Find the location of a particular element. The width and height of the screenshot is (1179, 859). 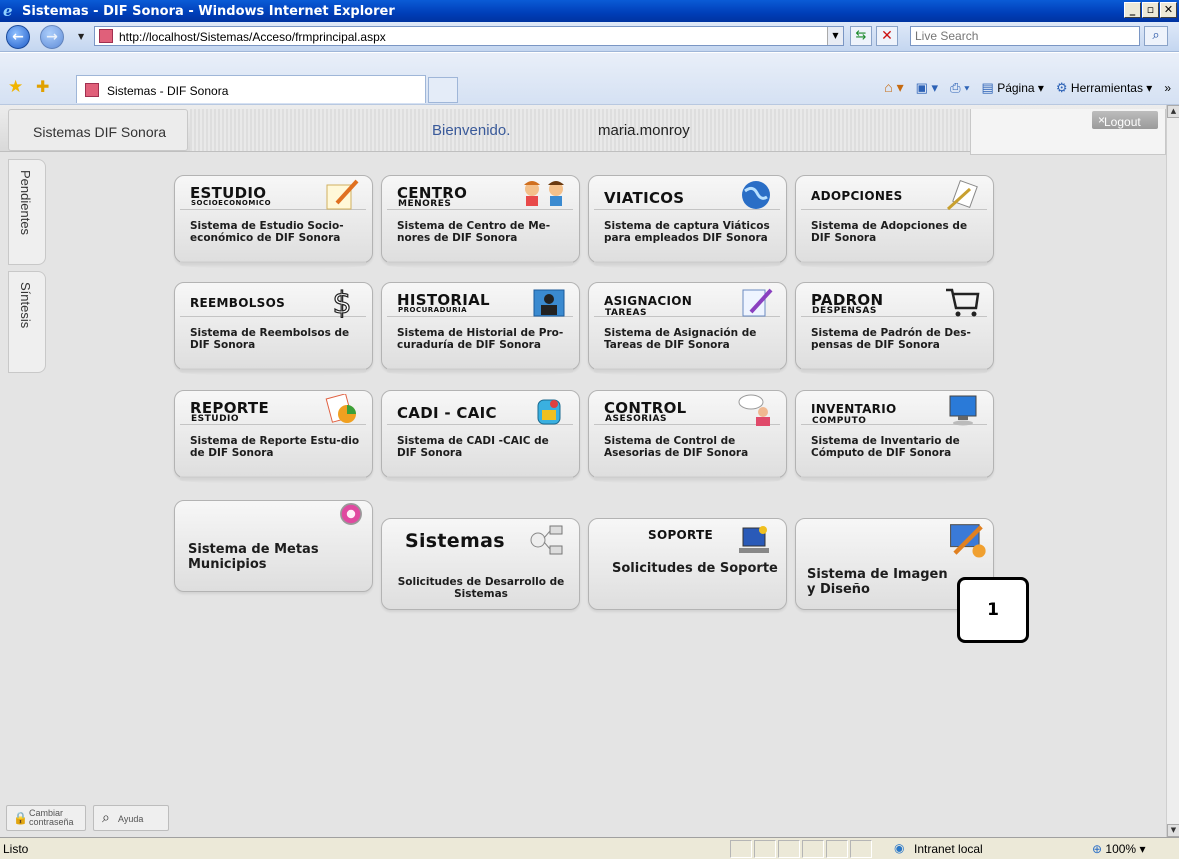

forward-button: → is located at coordinates (52, 37).